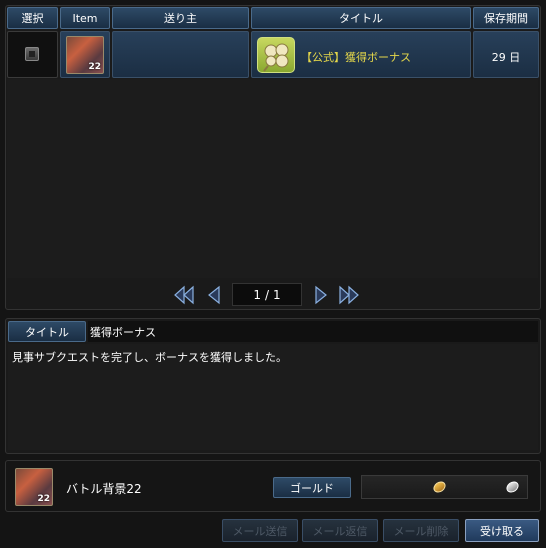  Describe the element at coordinates (214, 295) in the screenshot. I see `prev-page-icon` at that location.